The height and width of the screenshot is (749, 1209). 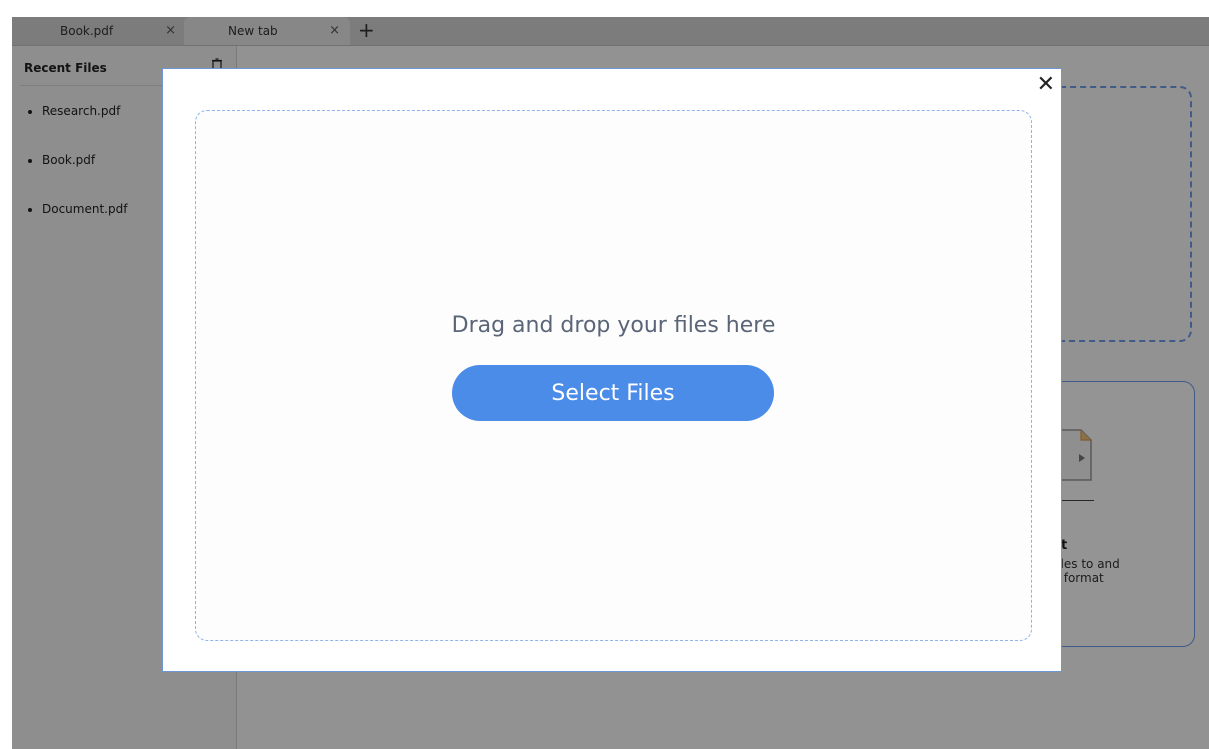 What do you see at coordinates (1046, 85) in the screenshot?
I see `close-icon: ✕` at bounding box center [1046, 85].